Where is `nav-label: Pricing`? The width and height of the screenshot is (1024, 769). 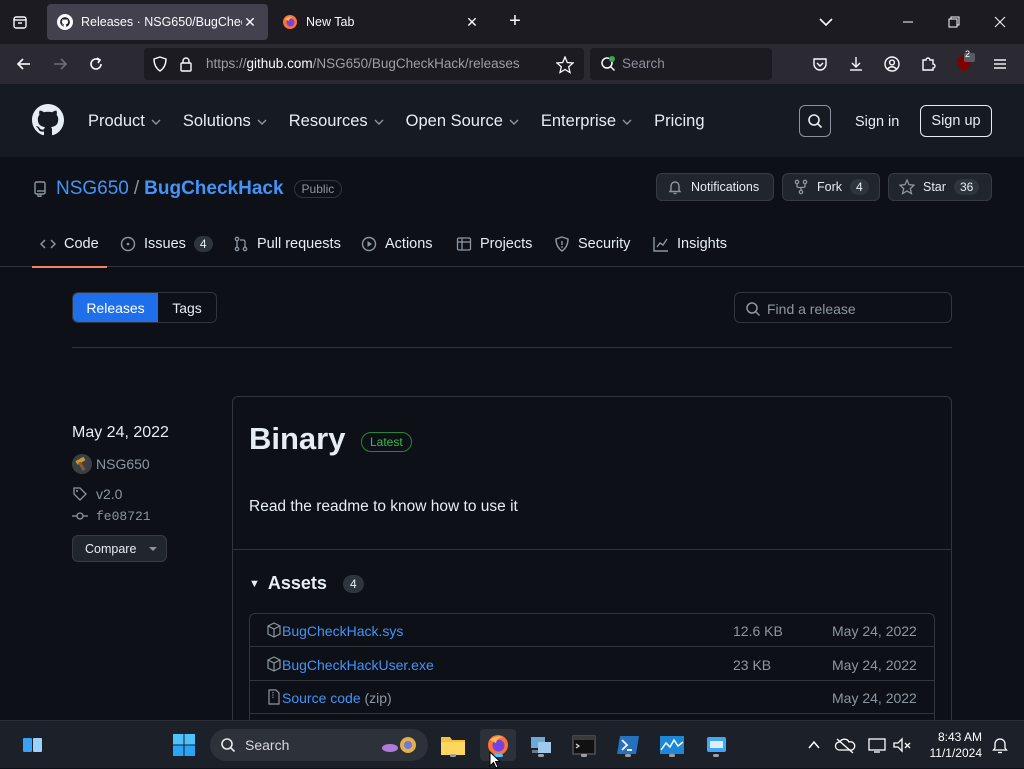
nav-label: Pricing is located at coordinates (679, 121).